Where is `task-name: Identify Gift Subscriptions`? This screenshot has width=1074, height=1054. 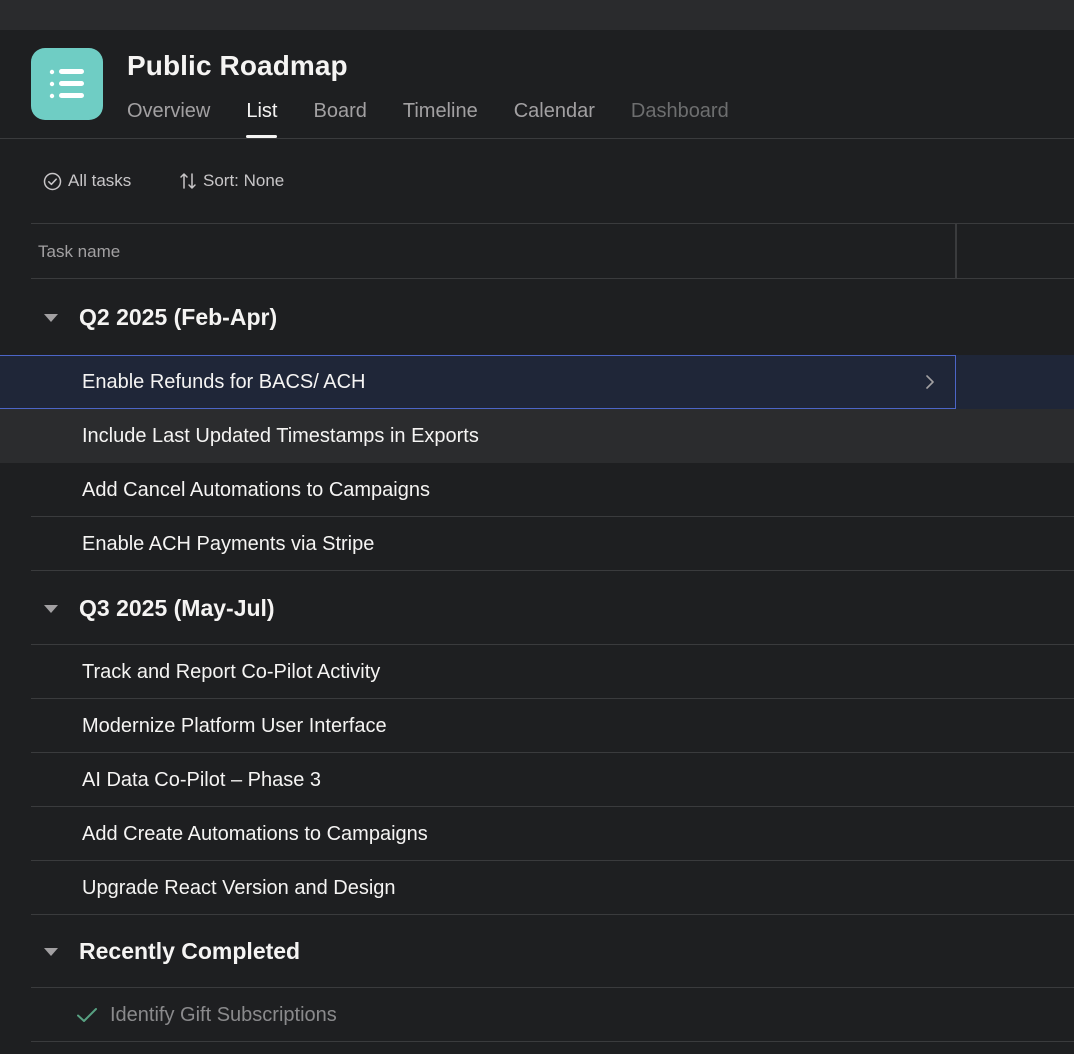
task-name: Identify Gift Subscriptions is located at coordinates (223, 1015).